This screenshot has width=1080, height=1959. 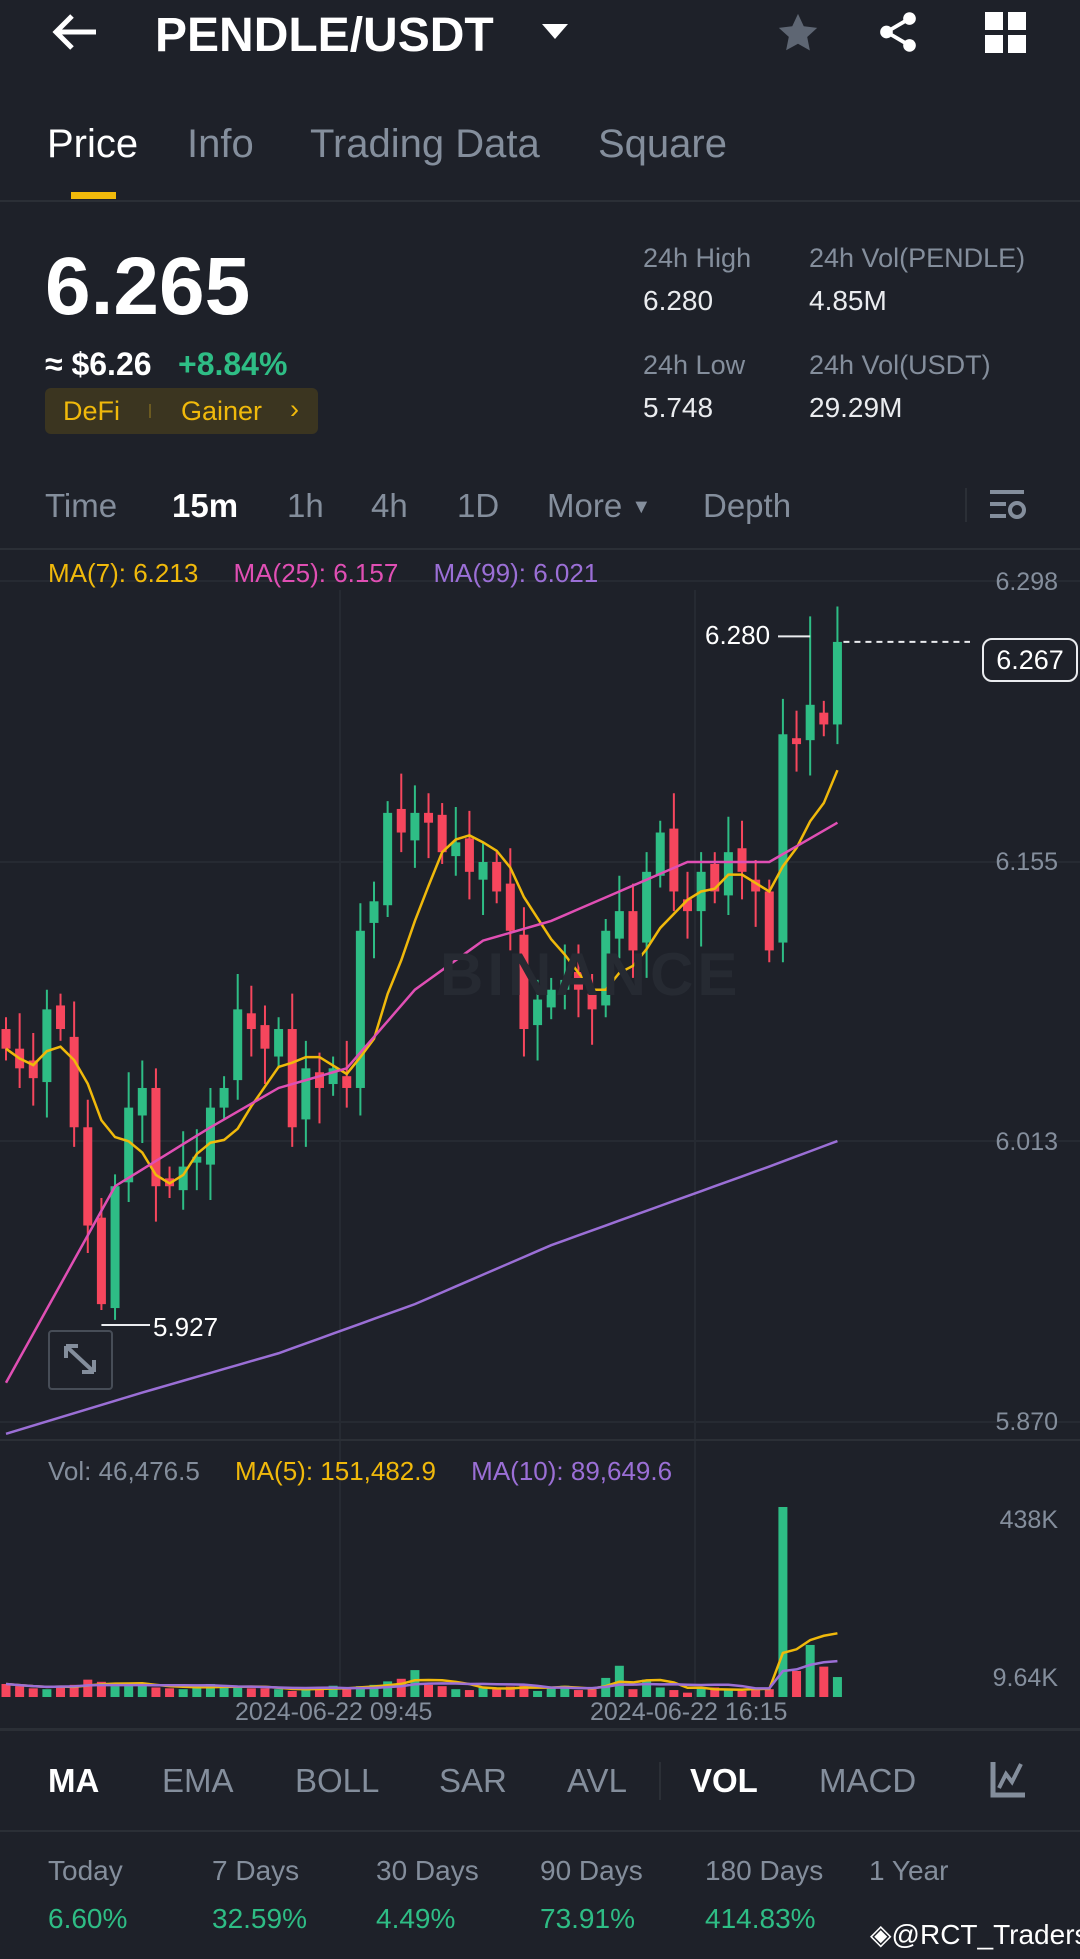 What do you see at coordinates (597, 1781) in the screenshot?
I see `indicator-avl: AVL` at bounding box center [597, 1781].